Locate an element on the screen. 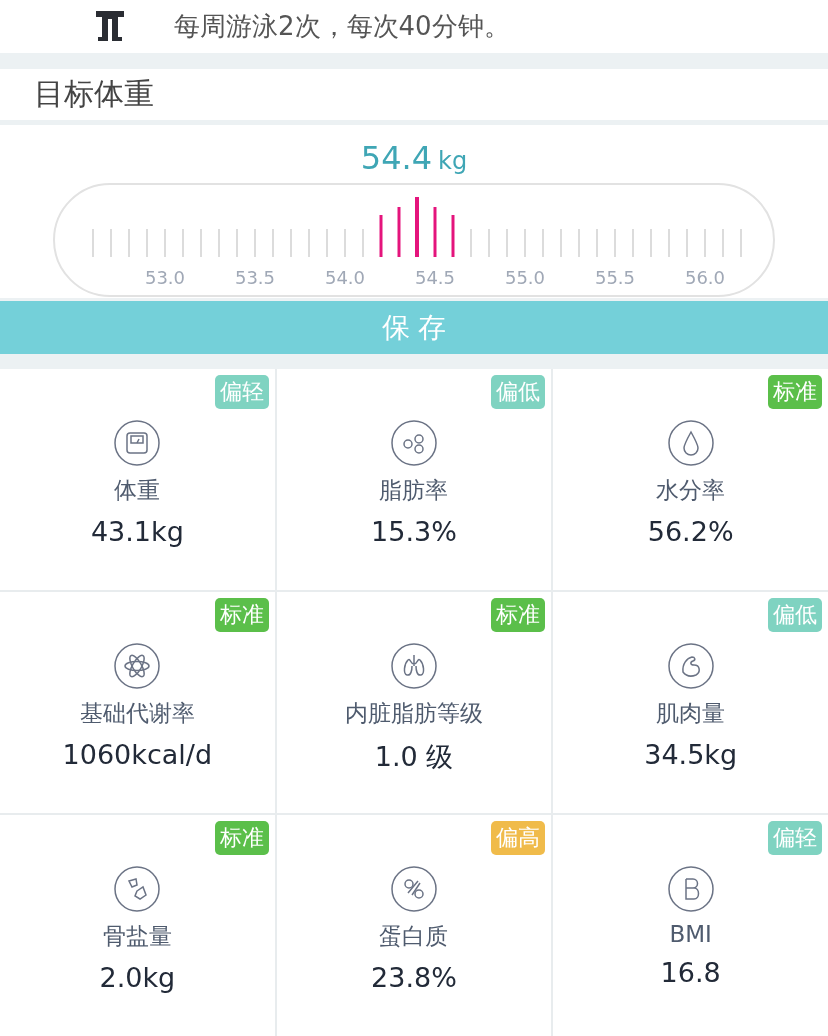 This screenshot has width=828, height=1036. weight-ruler: 53.0 53.5 54.0 54.5 55.0 55.5 56.0 is located at coordinates (414, 240).